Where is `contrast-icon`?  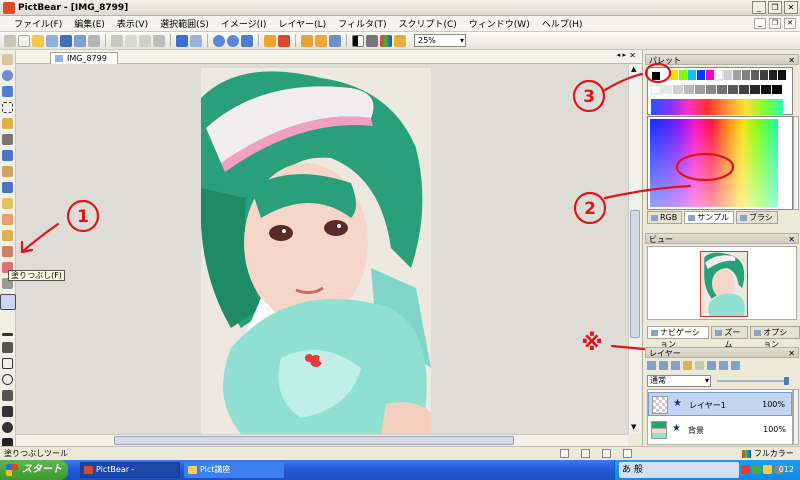
contrast-icon is located at coordinates (358, 40).